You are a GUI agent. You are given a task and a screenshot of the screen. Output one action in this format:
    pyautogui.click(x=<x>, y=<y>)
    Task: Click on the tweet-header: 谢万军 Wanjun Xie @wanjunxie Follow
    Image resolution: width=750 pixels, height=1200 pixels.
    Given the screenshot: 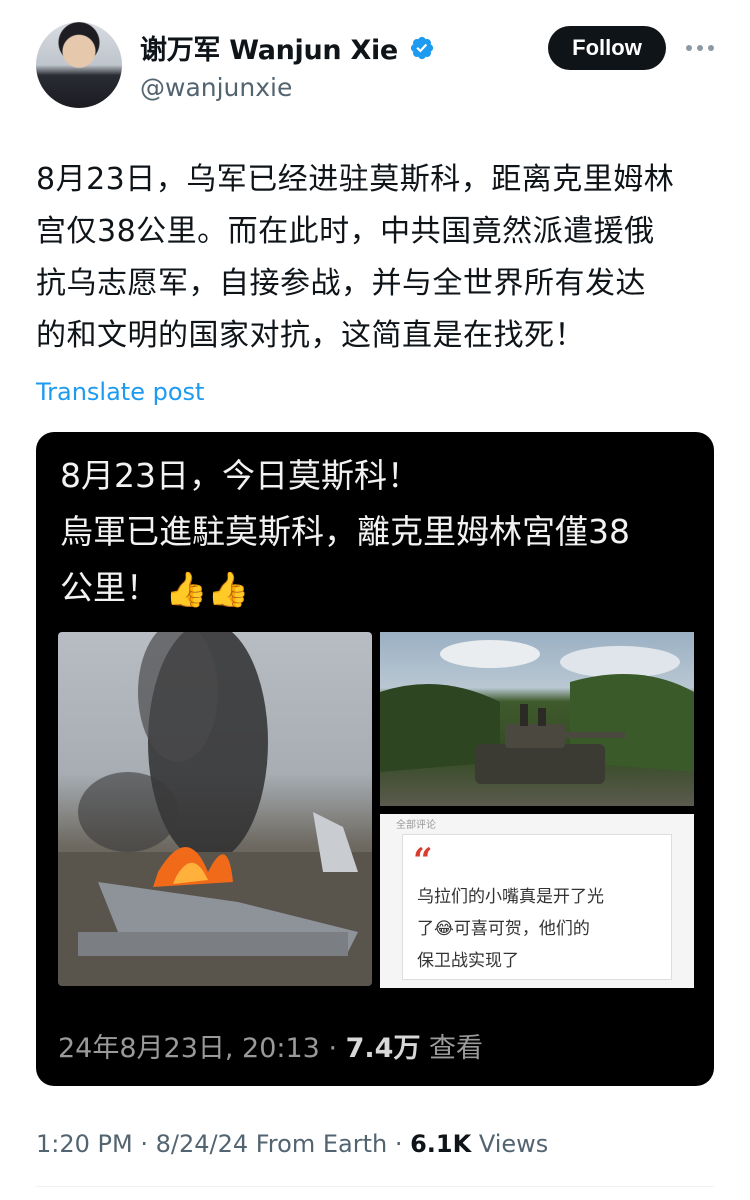 What is the action you would take?
    pyautogui.click(x=376, y=67)
    